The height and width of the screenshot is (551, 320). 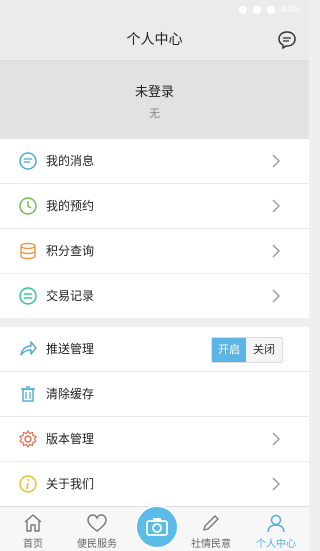 What do you see at coordinates (290, 10) in the screenshot?
I see `battery-indicator: 40%` at bounding box center [290, 10].